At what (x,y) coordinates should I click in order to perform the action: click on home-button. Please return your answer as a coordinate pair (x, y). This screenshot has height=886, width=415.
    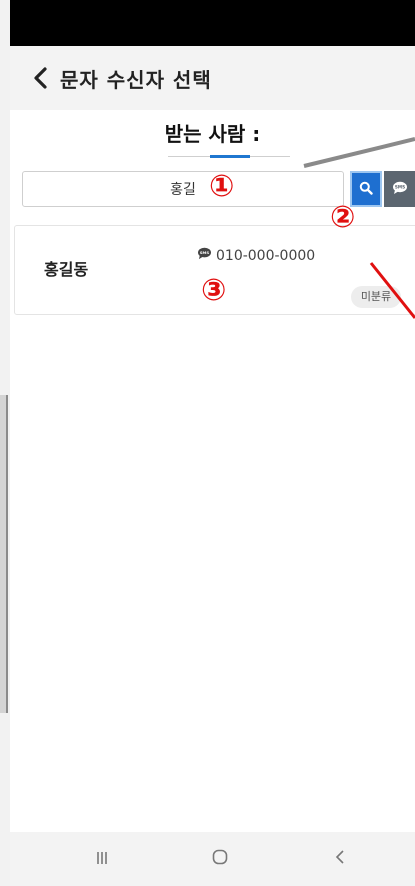
    Looking at the image, I should click on (220, 859).